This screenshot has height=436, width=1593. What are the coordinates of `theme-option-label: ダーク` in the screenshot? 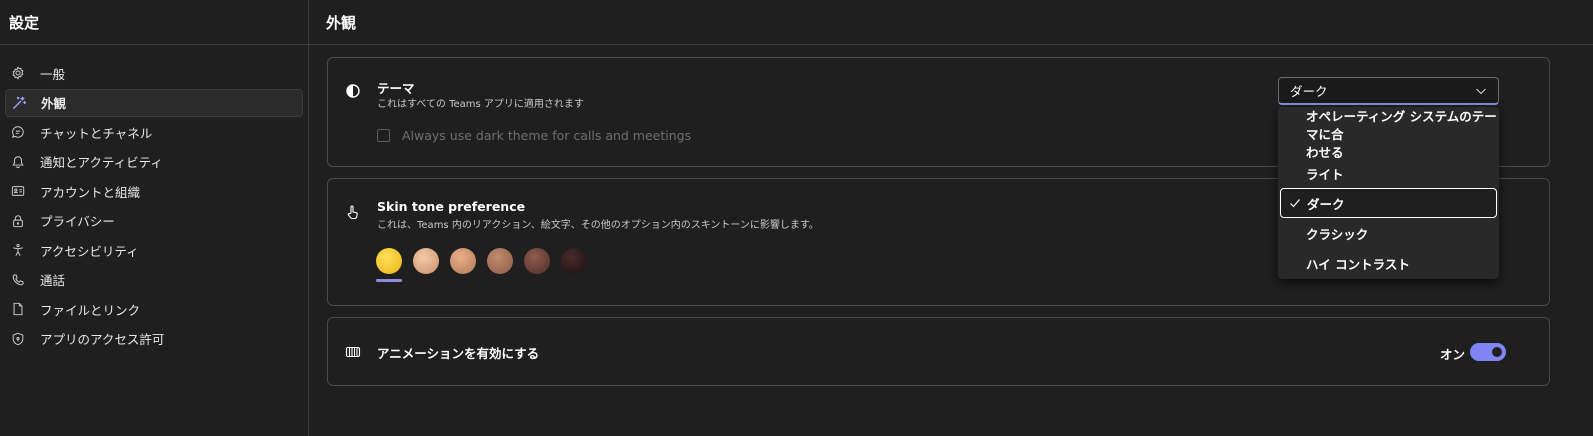 It's located at (1326, 204).